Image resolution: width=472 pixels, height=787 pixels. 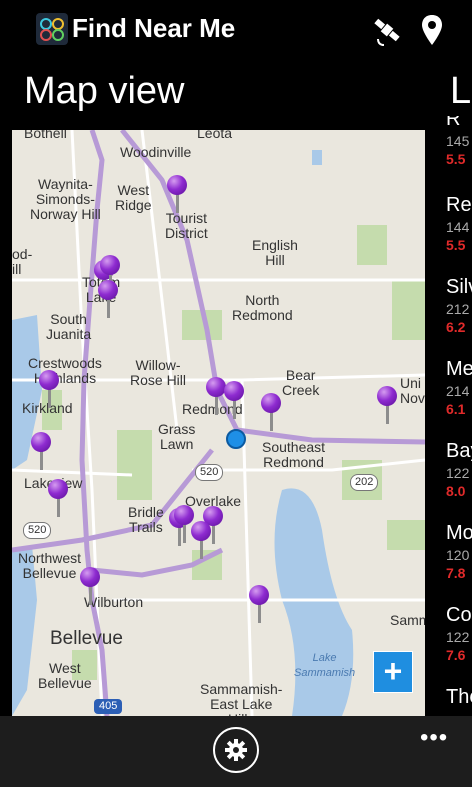 What do you see at coordinates (459, 451) in the screenshot?
I see `list-item-name: Bay` at bounding box center [459, 451].